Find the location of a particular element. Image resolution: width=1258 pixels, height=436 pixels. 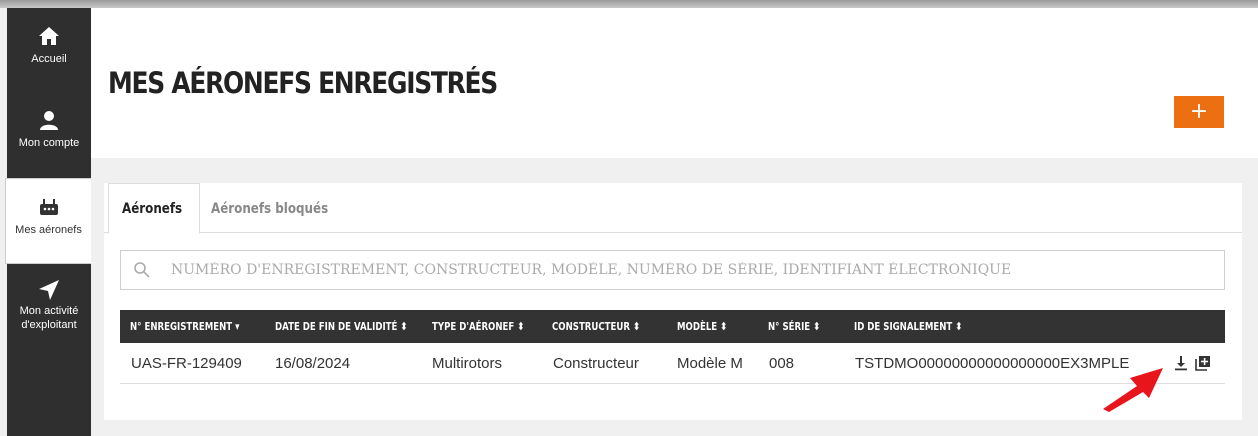

sidebar-item-mes-aeronefs: Mes aéronefs is located at coordinates (48, 221).